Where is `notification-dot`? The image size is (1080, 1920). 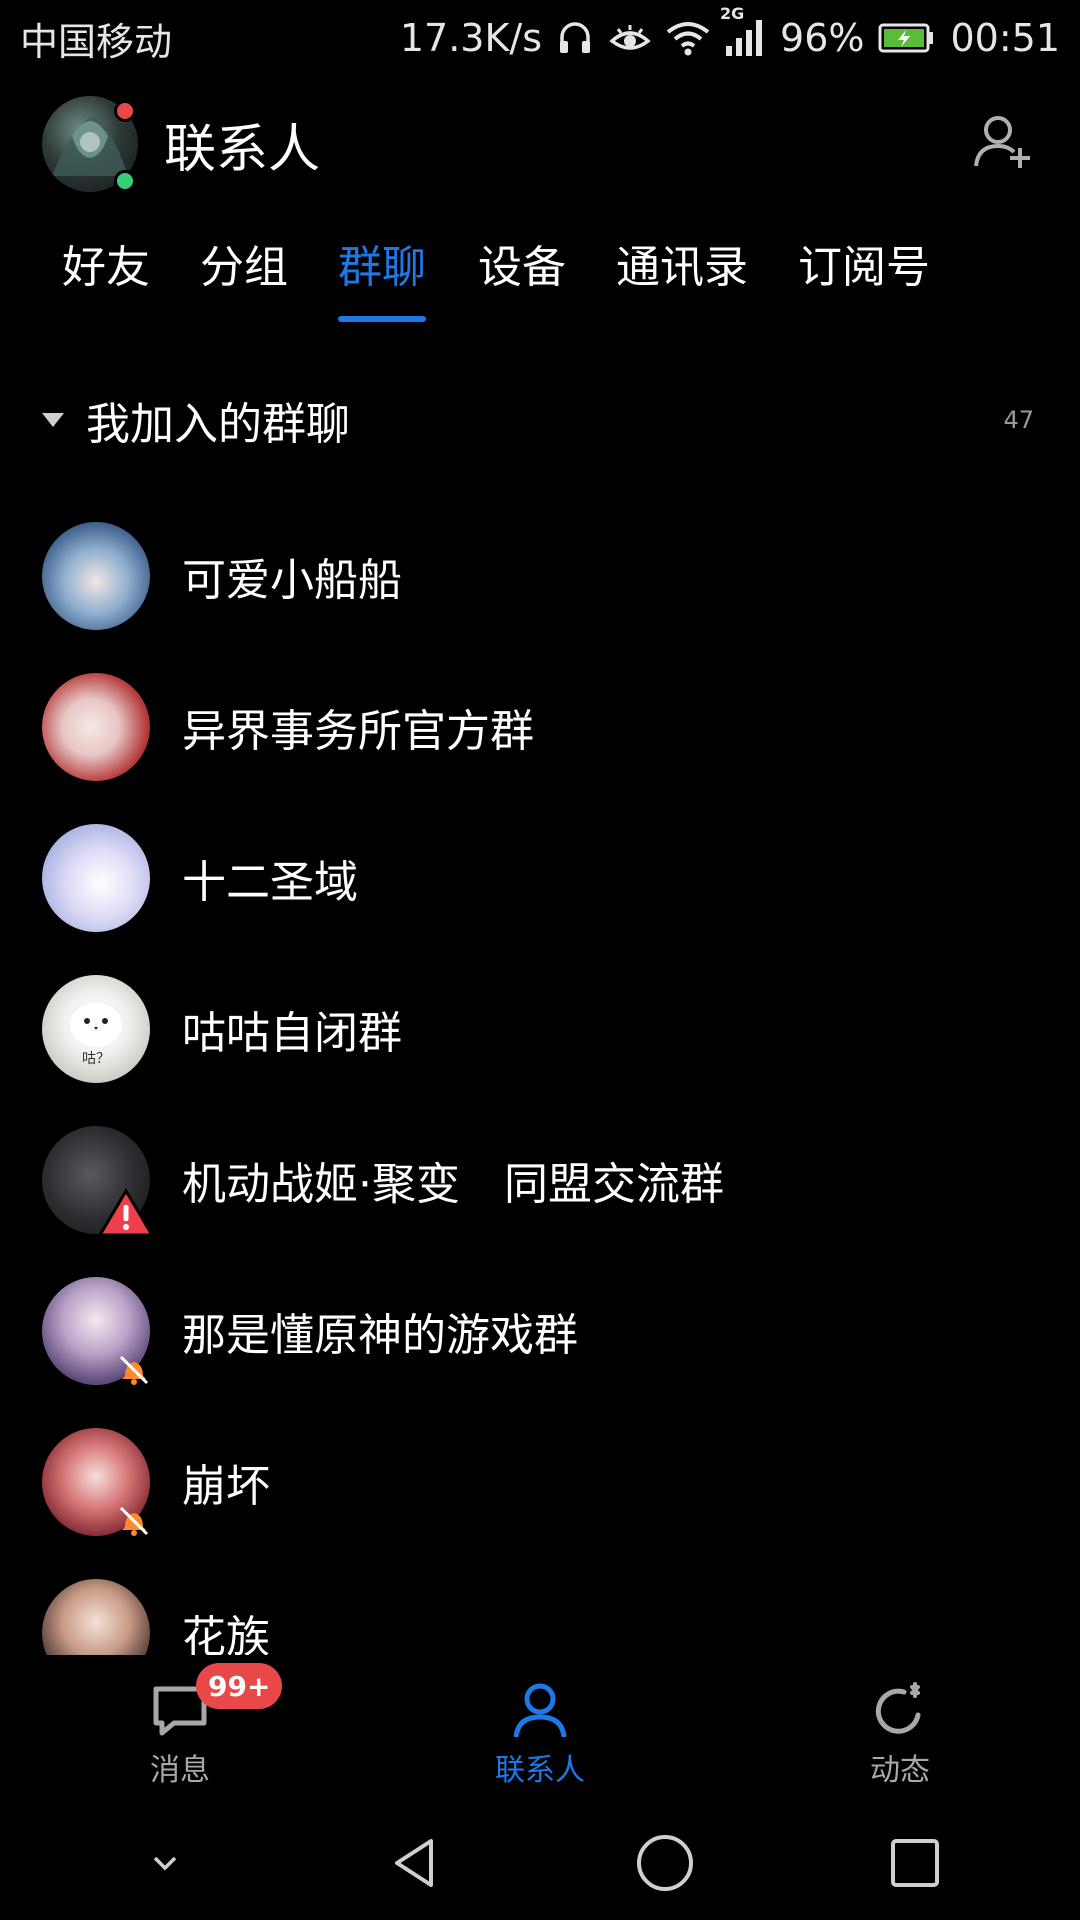
notification-dot is located at coordinates (125, 111).